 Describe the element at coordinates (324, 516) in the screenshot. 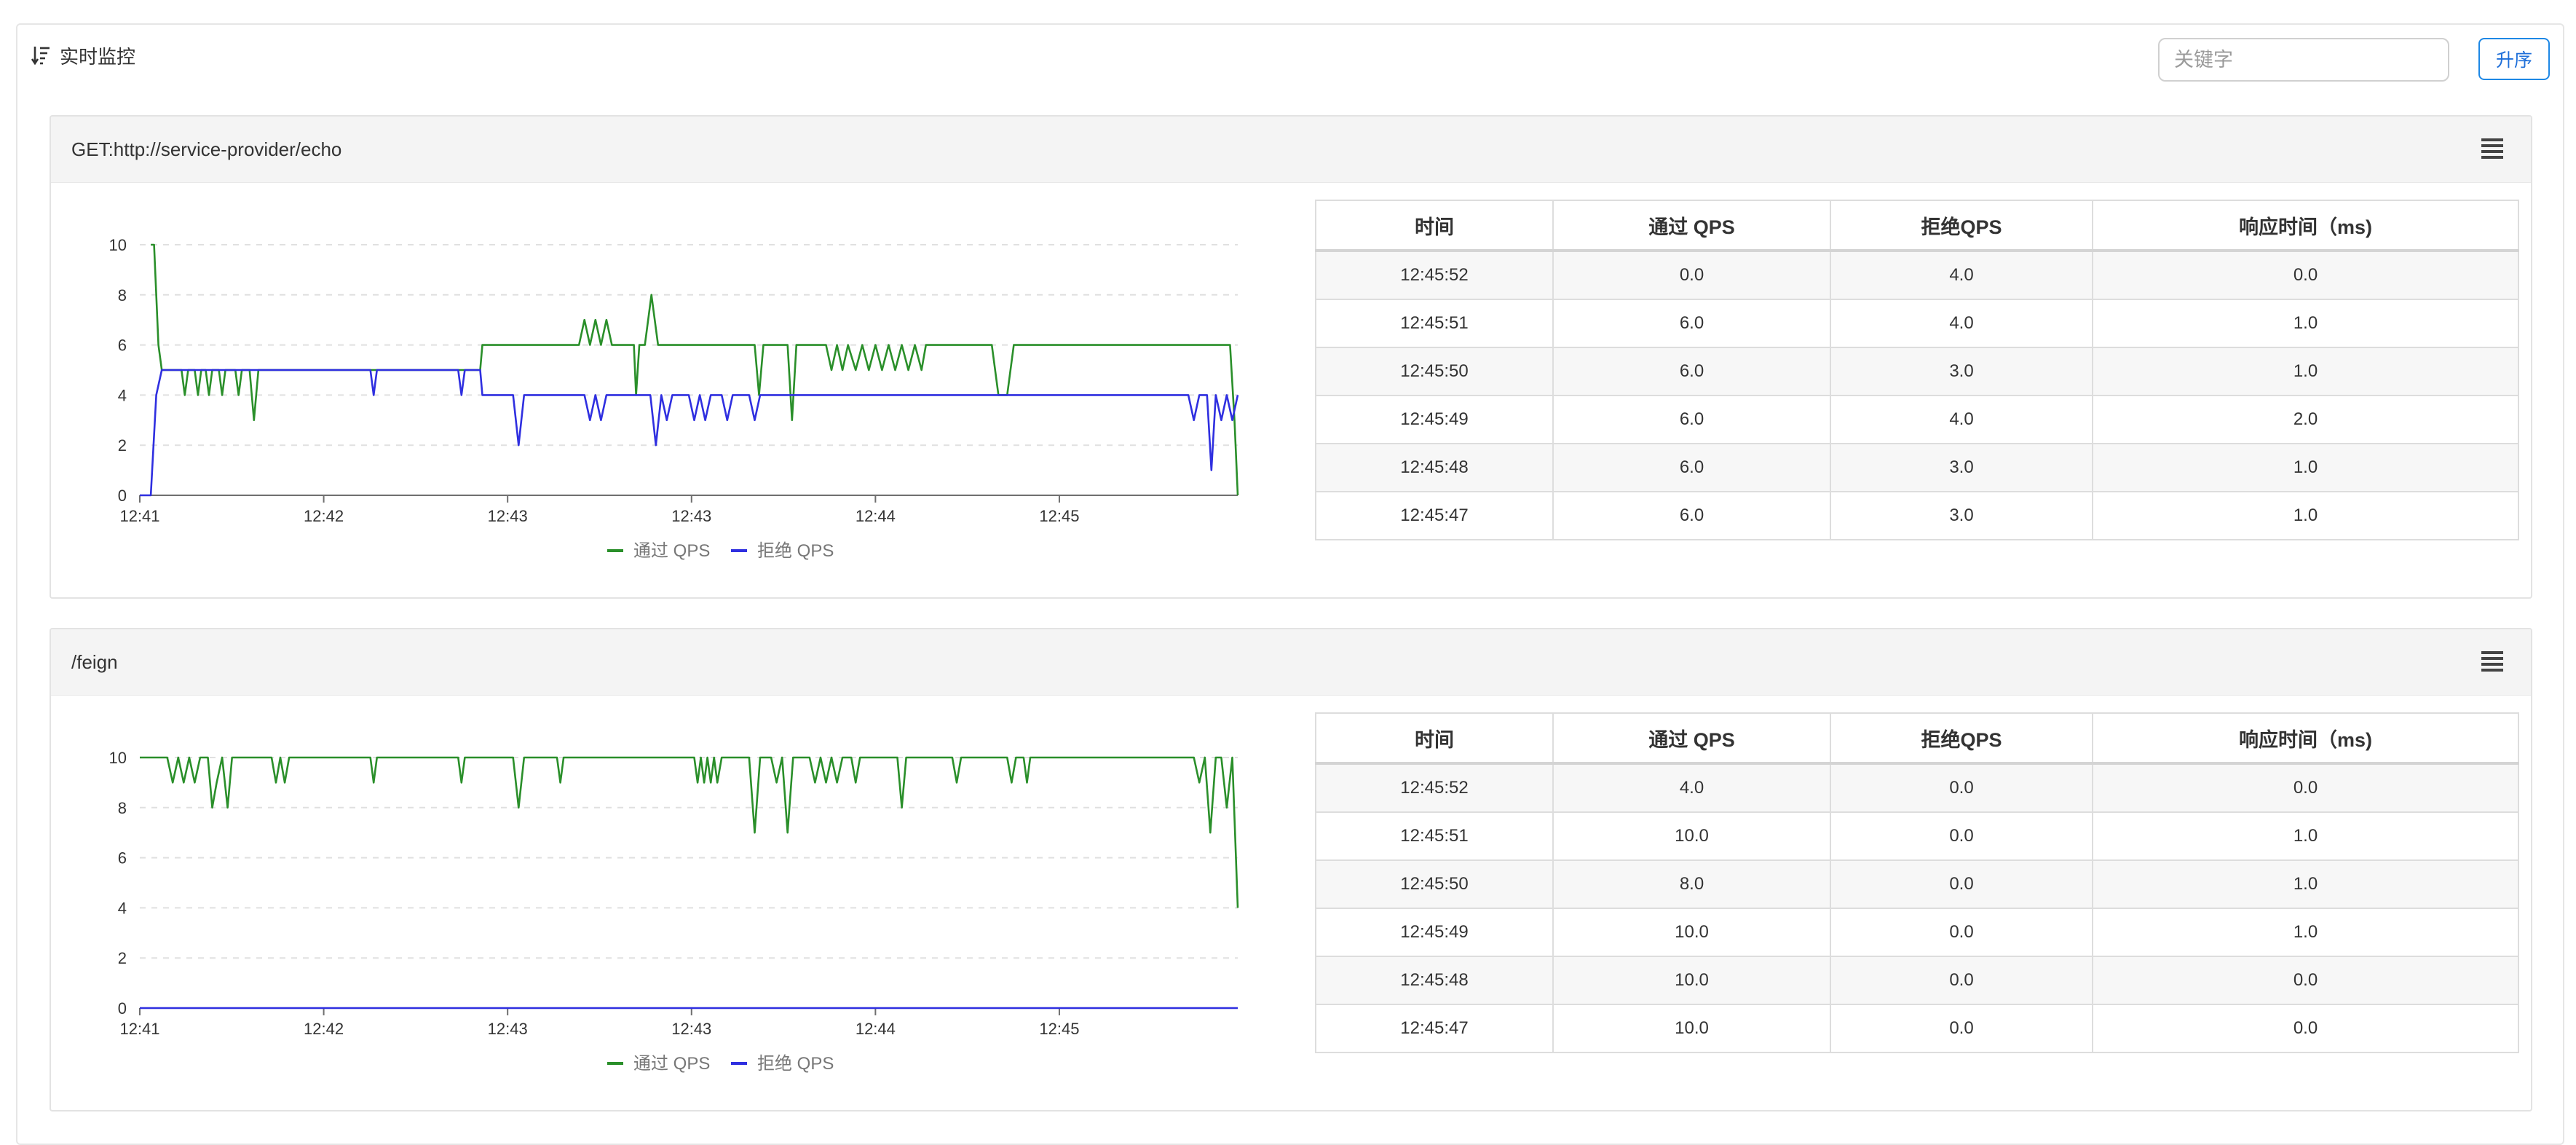

I see `x-tick-label: 12:42` at that location.